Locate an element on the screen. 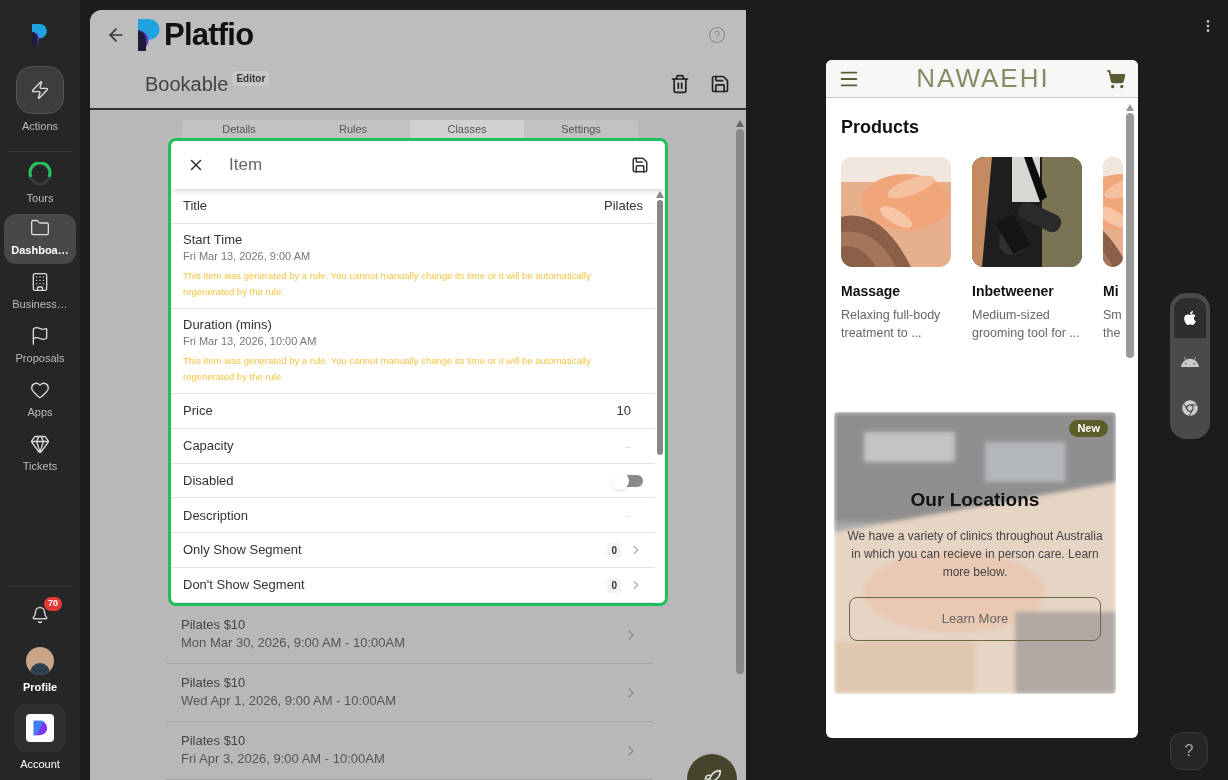 This screenshot has height=780, width=1228. lightning-icon is located at coordinates (40, 90).